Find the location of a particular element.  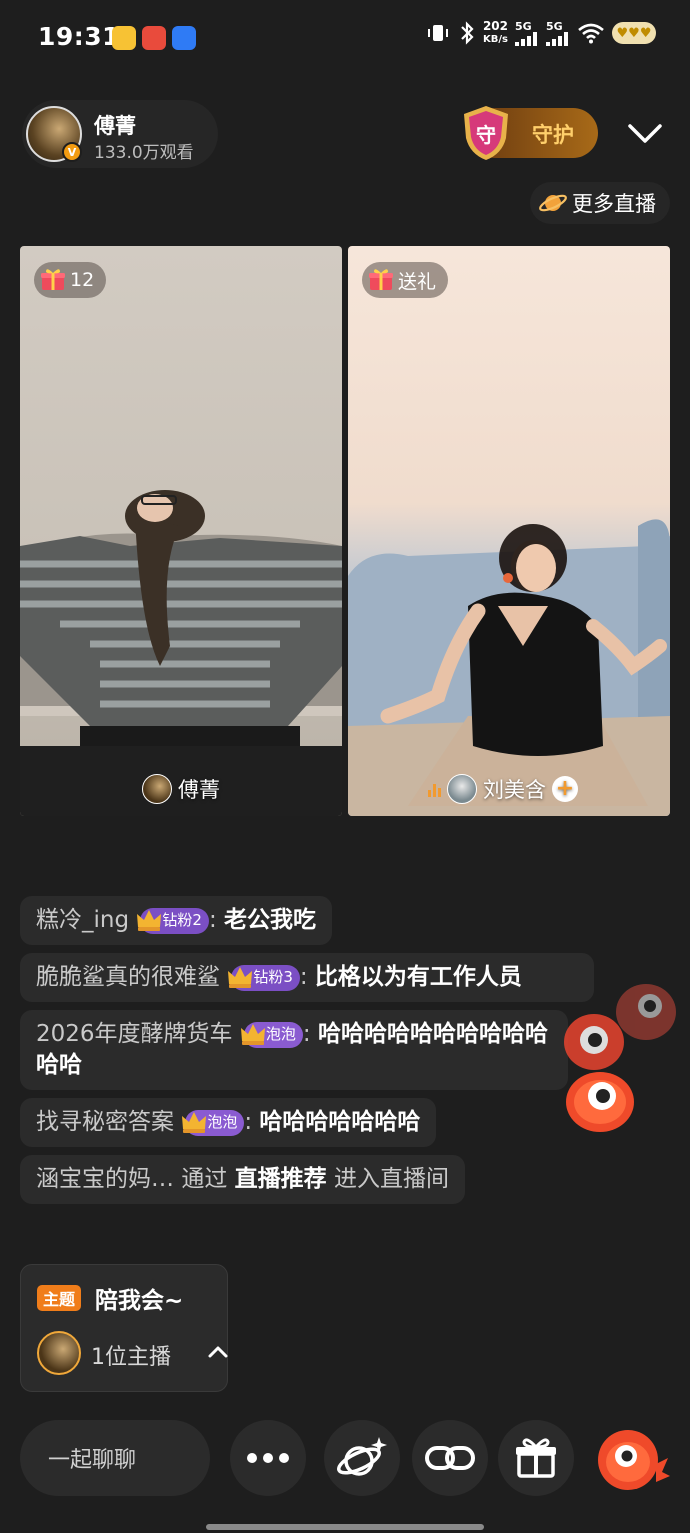

topic-title: 陪我会~ is located at coordinates (139, 1301).